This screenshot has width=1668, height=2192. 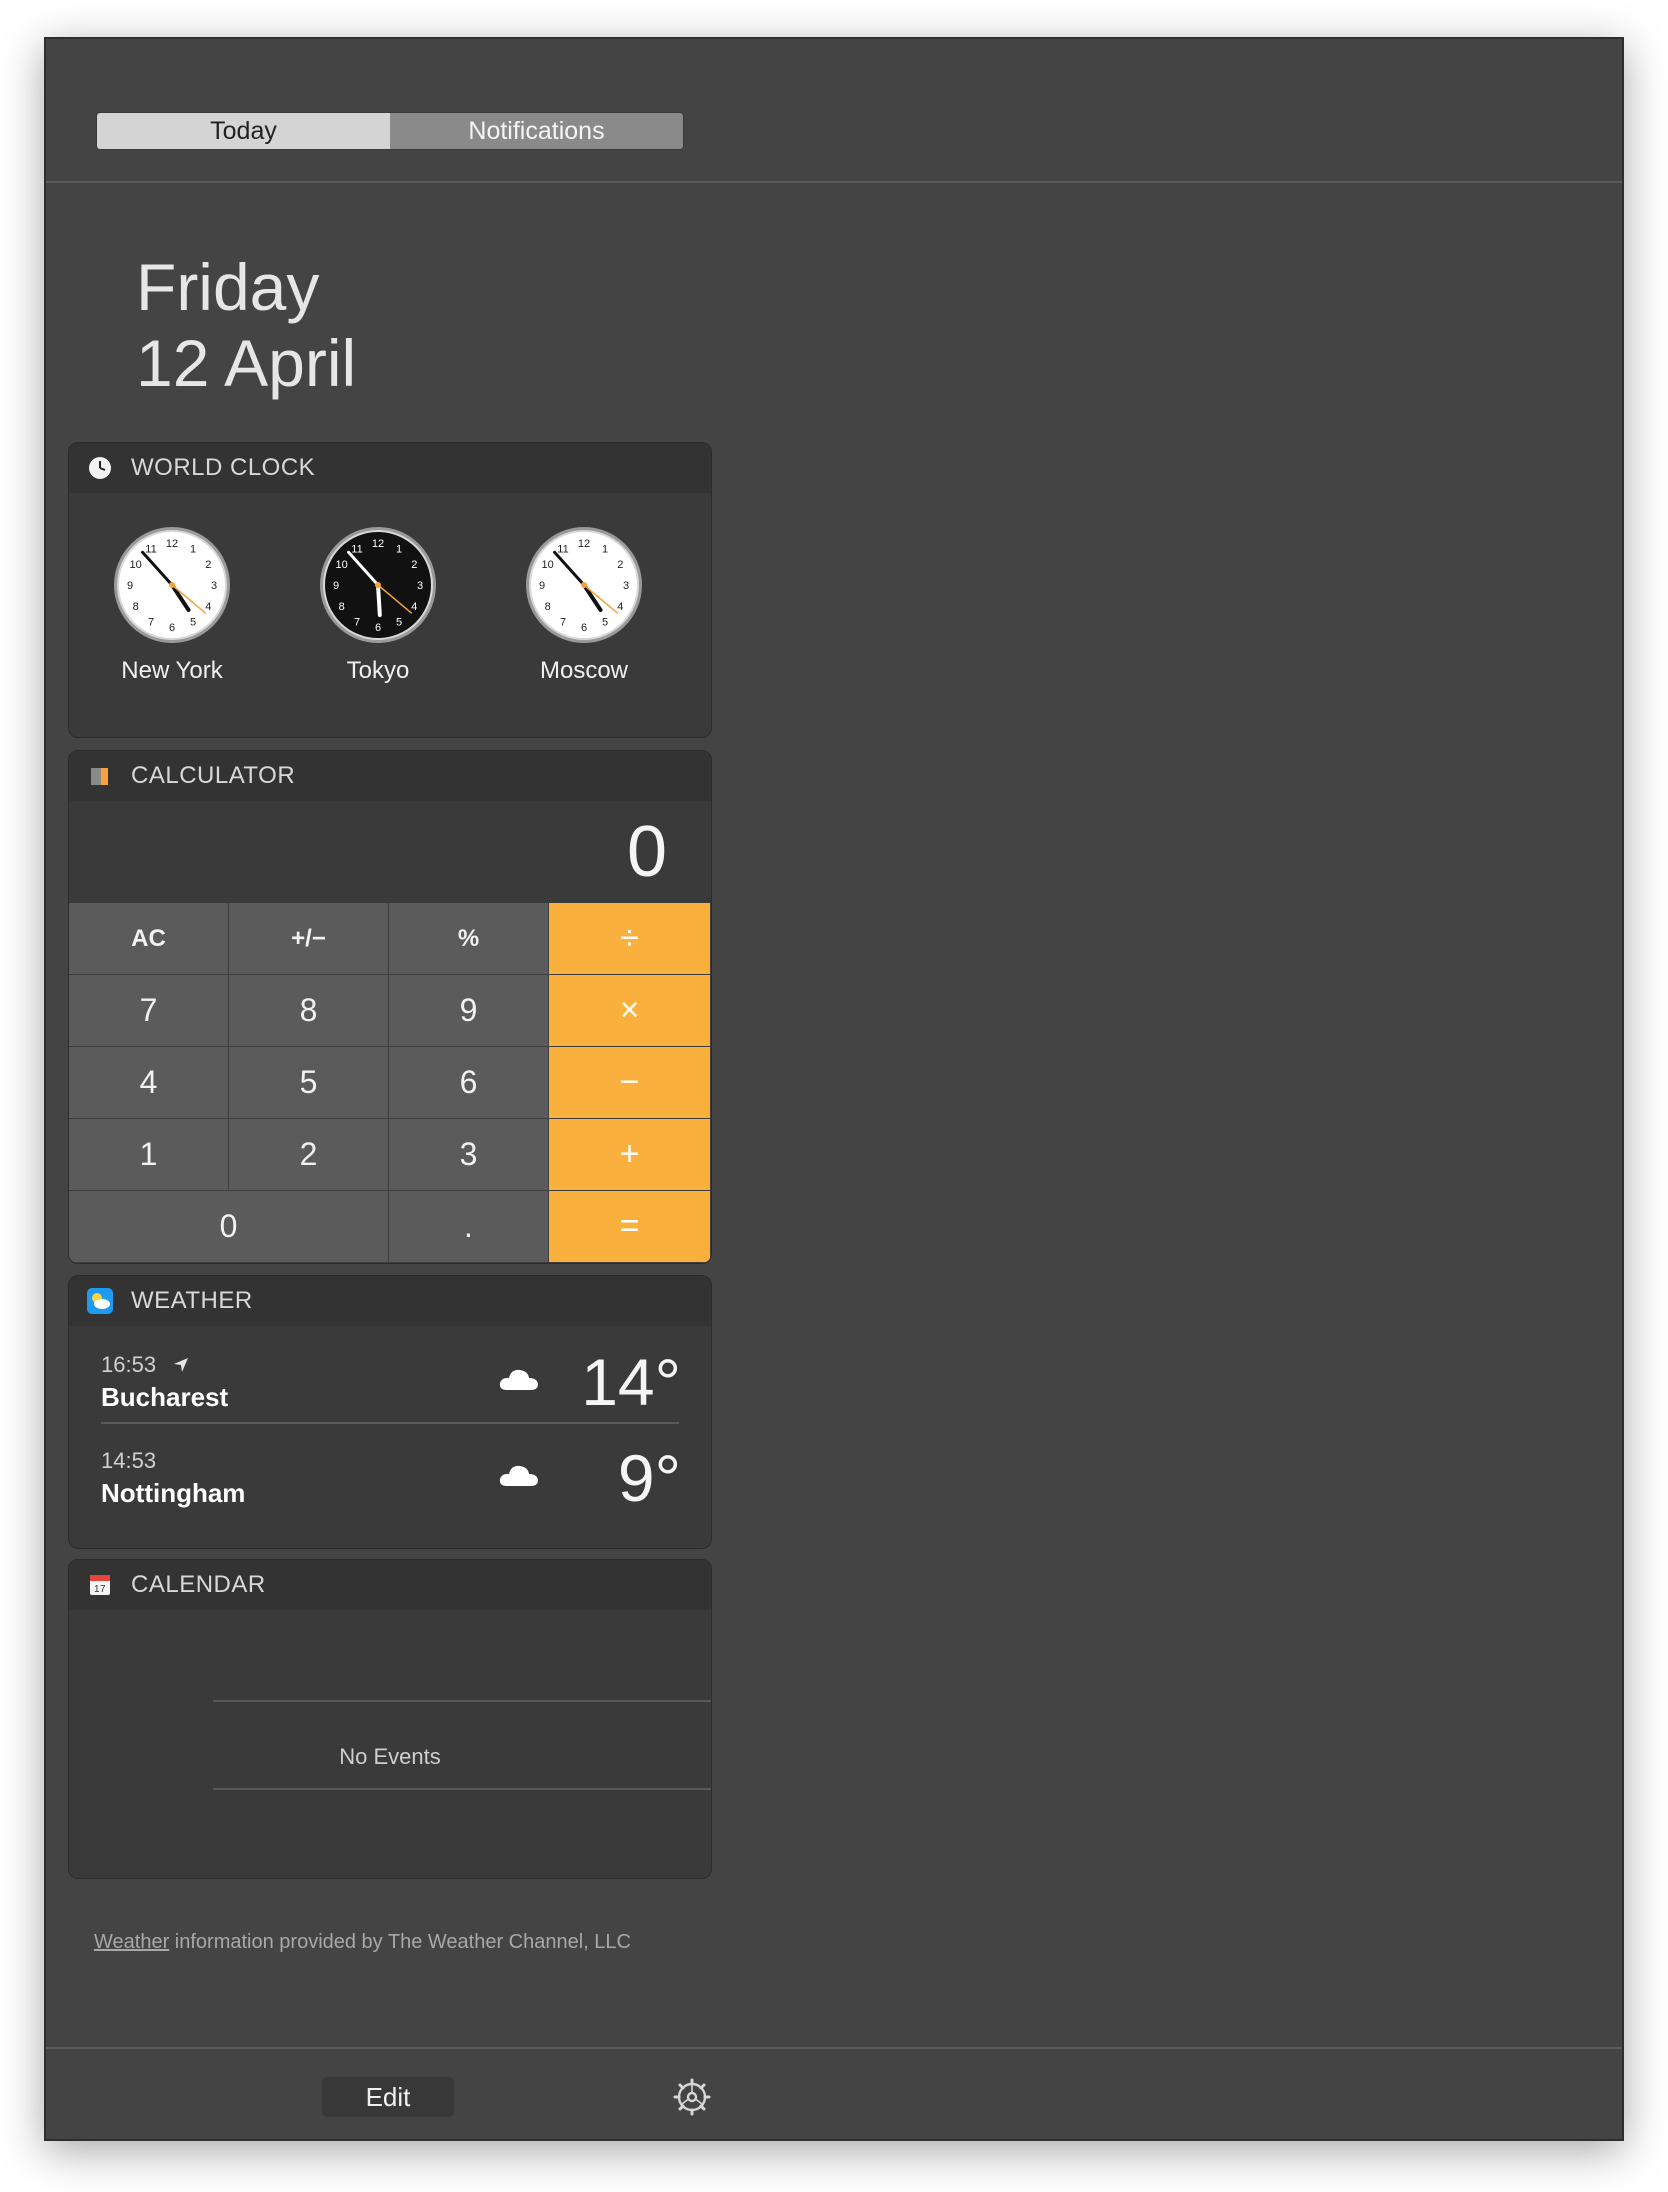 What do you see at coordinates (100, 1585) in the screenshot?
I see `calendar-app-icon: 17` at bounding box center [100, 1585].